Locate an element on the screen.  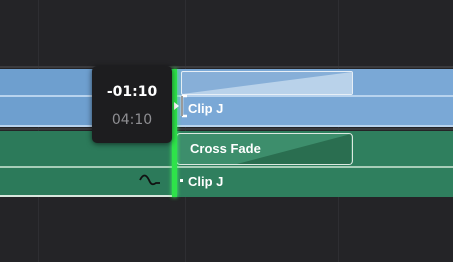
edit-point-marker is located at coordinates (174, 133).